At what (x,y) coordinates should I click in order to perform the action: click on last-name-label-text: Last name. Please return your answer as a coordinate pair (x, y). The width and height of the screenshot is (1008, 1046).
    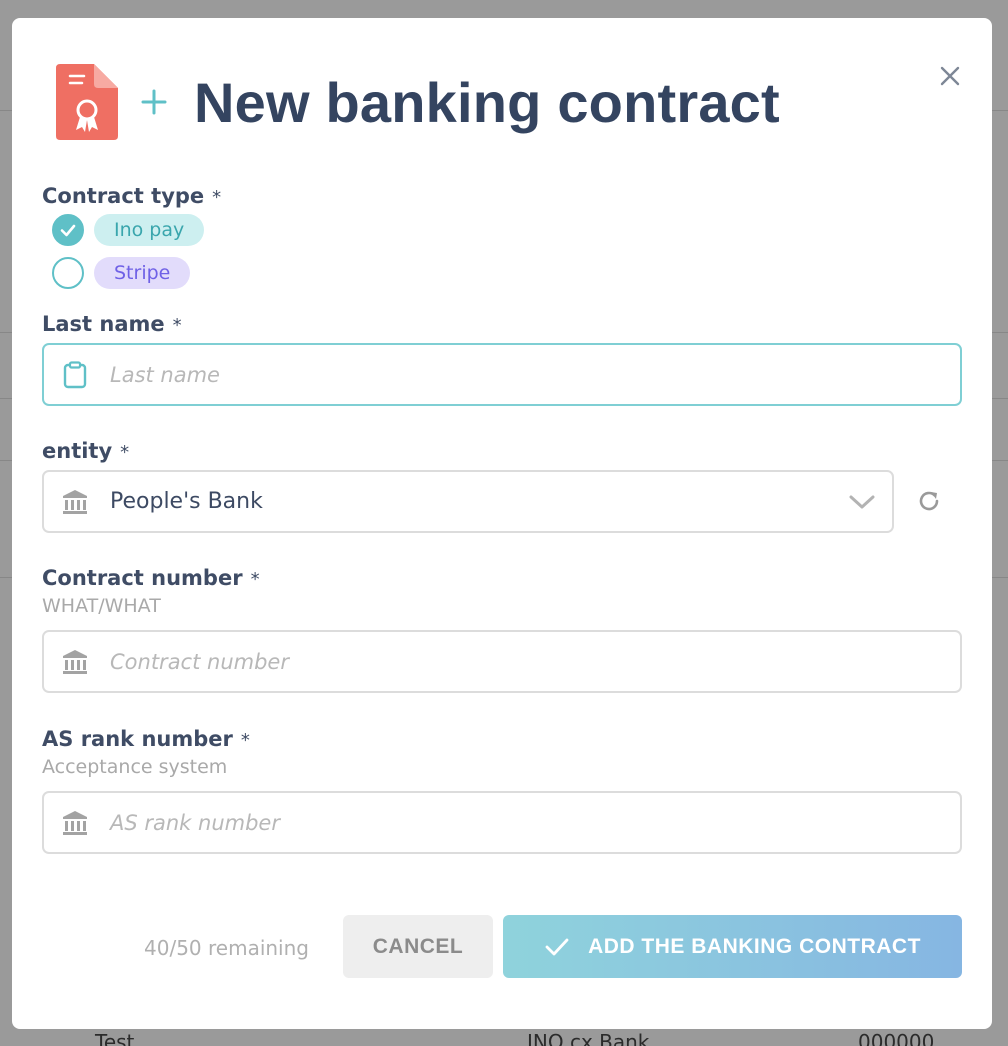
    Looking at the image, I should click on (103, 324).